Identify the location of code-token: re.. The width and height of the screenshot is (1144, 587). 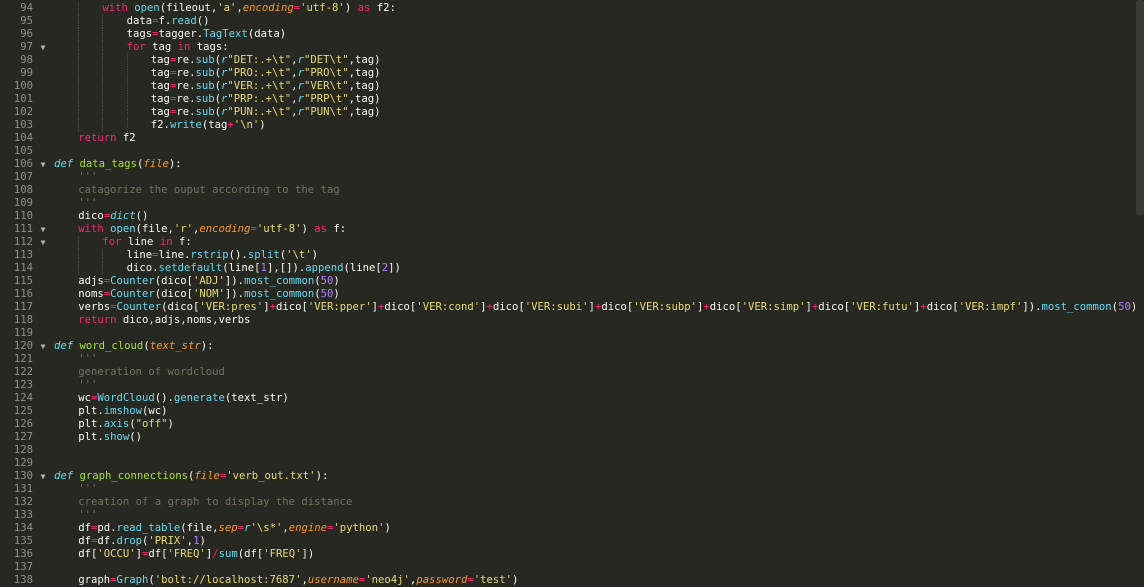
(186, 73).